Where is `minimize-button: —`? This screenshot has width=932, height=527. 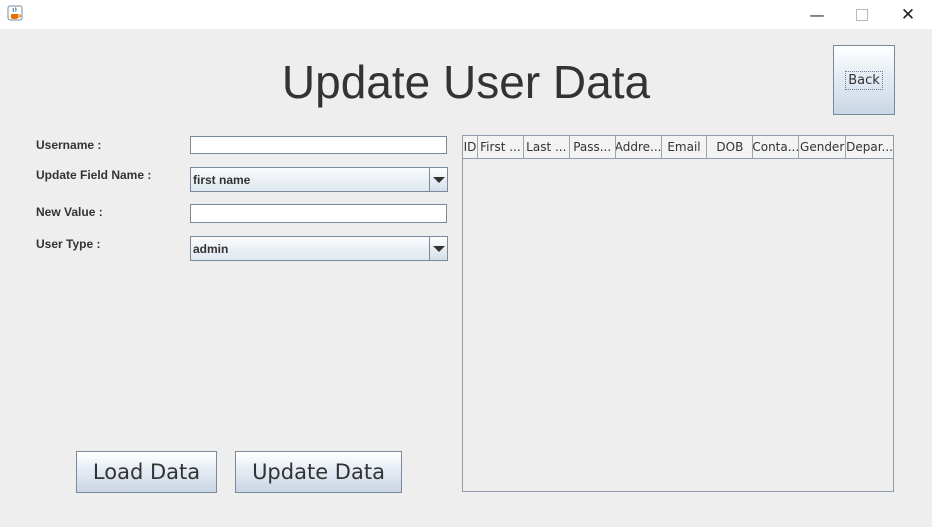
minimize-button: — is located at coordinates (817, 14).